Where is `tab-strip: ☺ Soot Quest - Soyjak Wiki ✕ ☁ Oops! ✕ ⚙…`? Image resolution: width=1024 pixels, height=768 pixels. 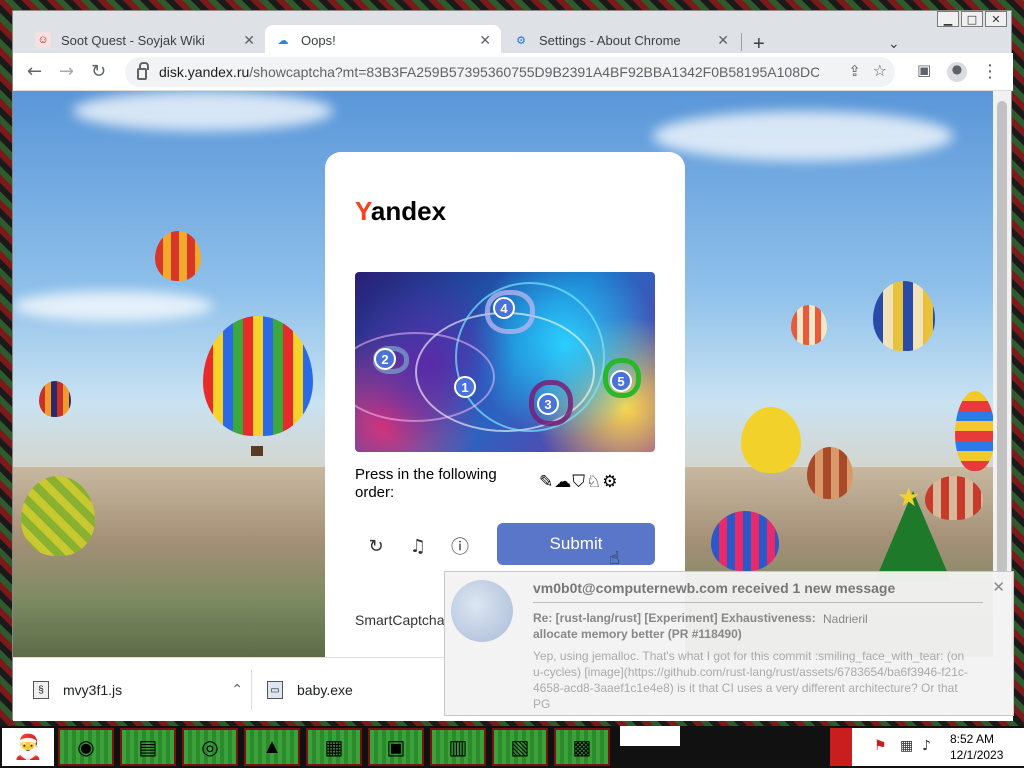
tab-strip: ☺ Soot Quest - Soyjak Wiki ✕ ☁ Oops! ✕ ⚙… is located at coordinates (513, 38).